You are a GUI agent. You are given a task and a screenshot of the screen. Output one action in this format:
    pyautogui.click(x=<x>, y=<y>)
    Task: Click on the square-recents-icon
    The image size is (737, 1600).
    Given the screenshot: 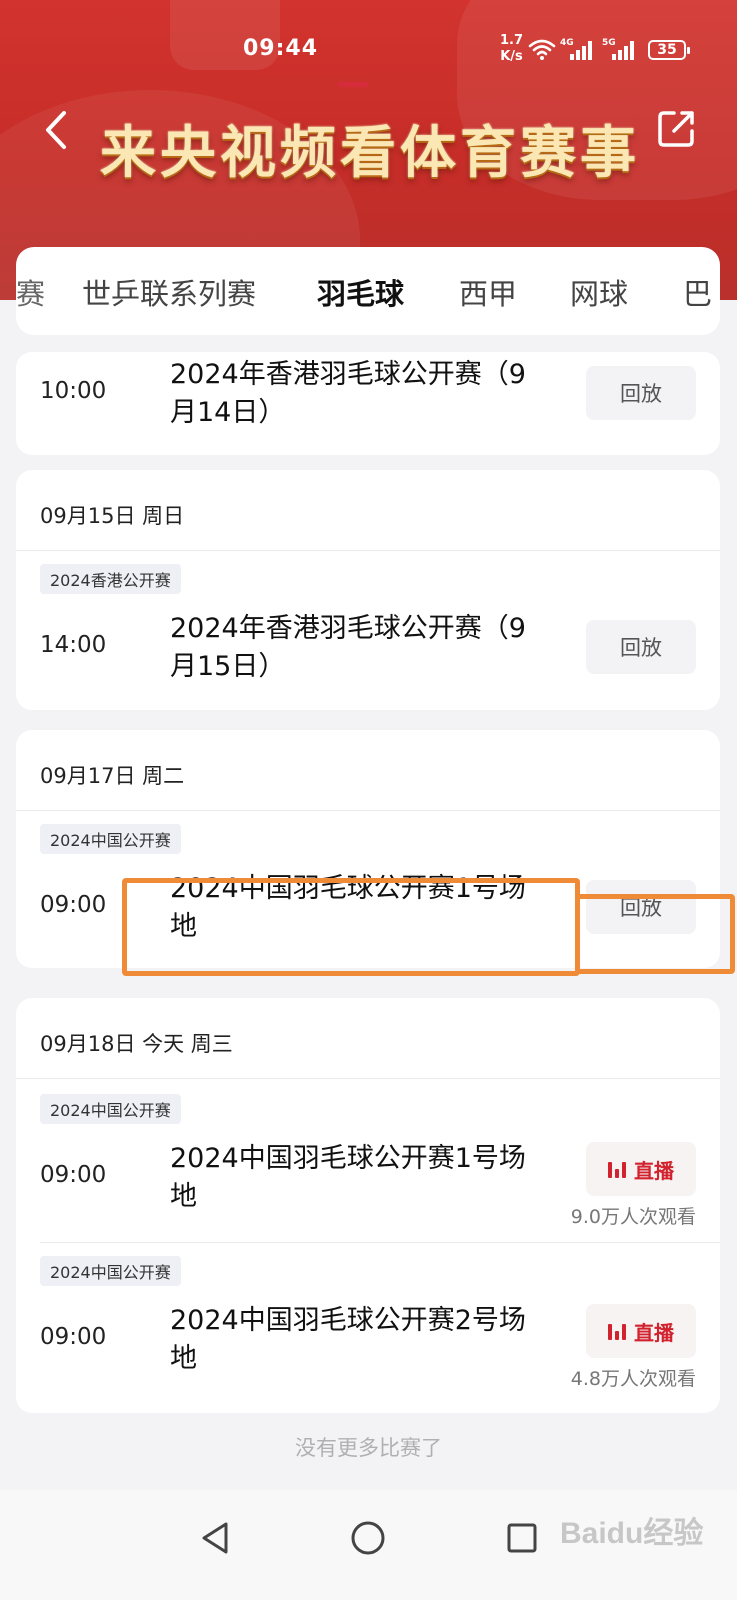 What is the action you would take?
    pyautogui.click(x=522, y=1538)
    